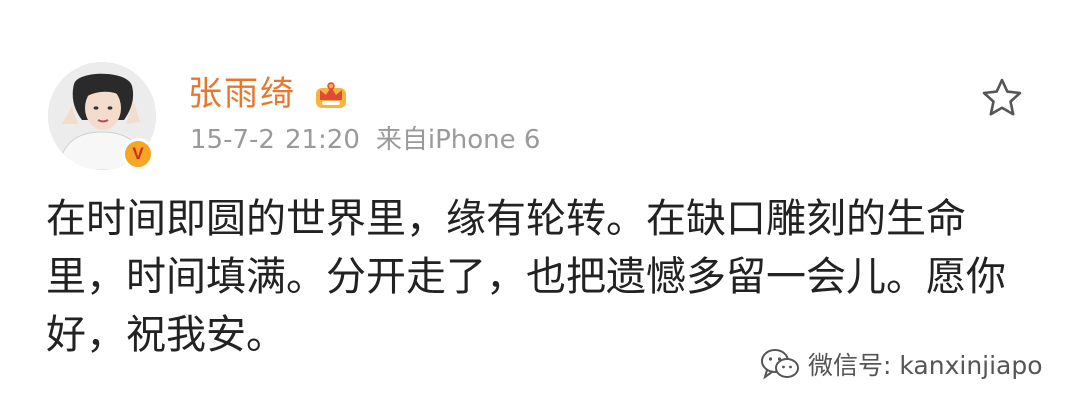 The height and width of the screenshot is (414, 1080). What do you see at coordinates (138, 154) in the screenshot?
I see `verified-badge: V` at bounding box center [138, 154].